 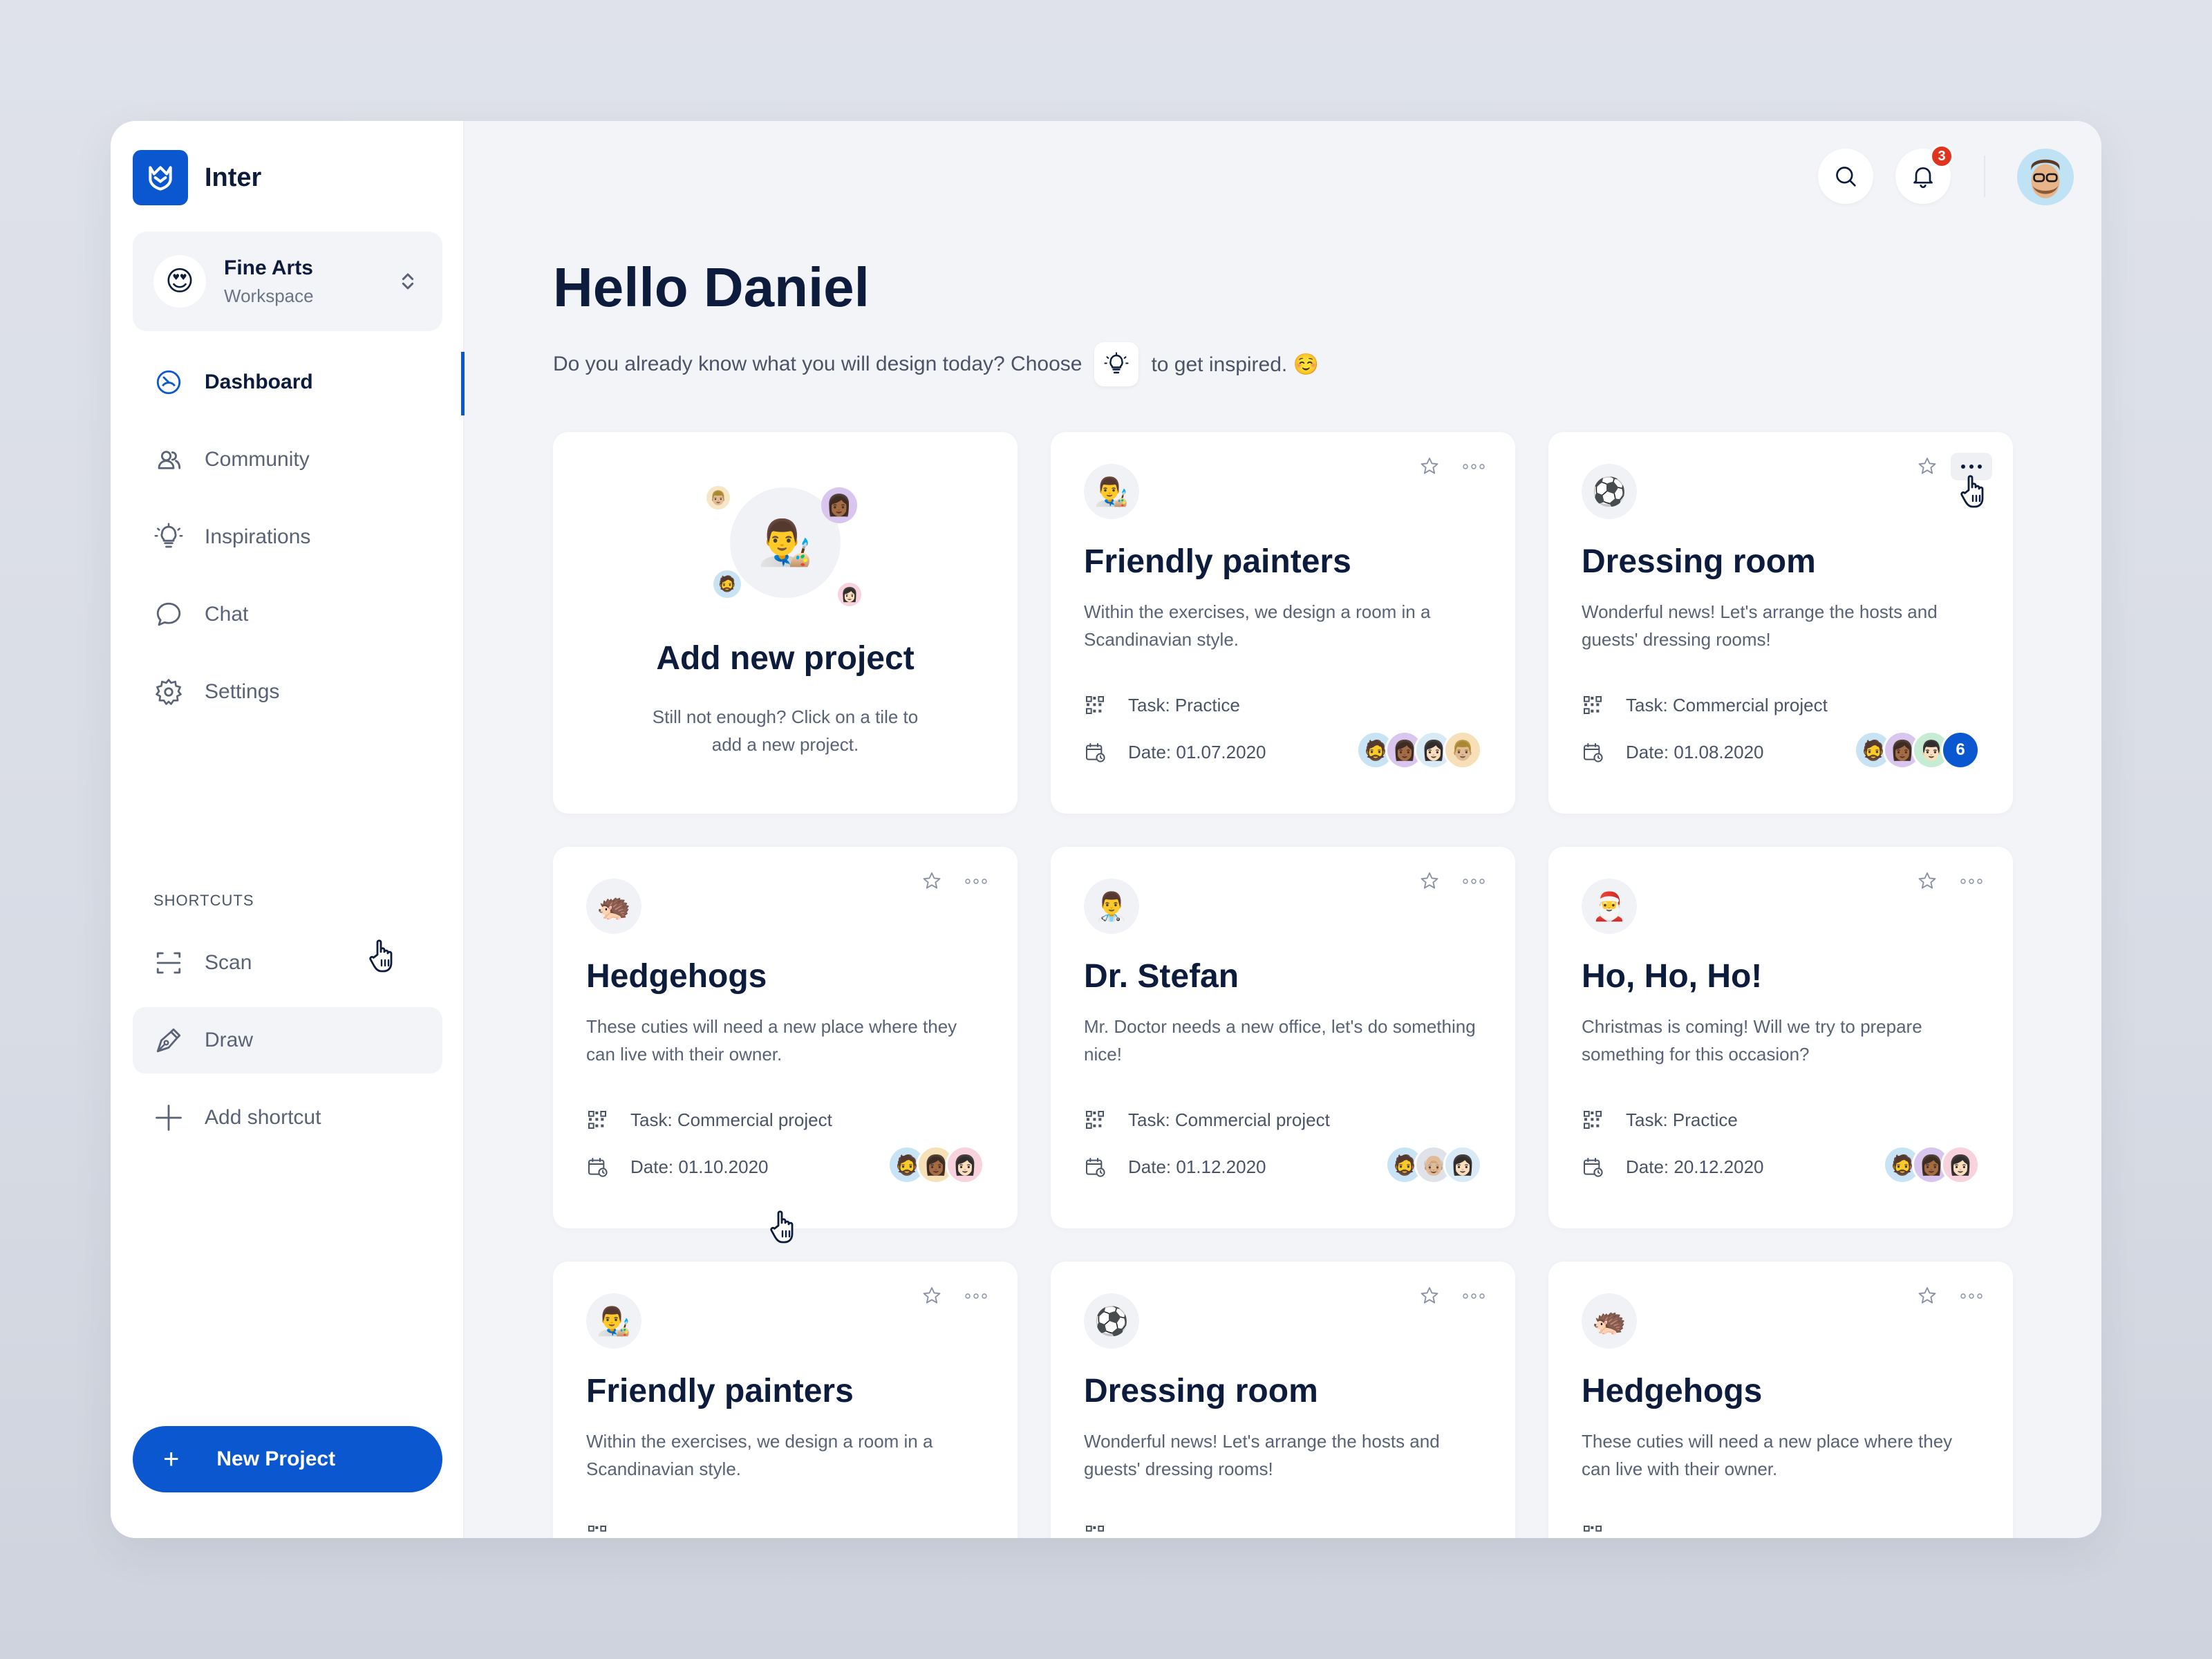 What do you see at coordinates (699, 1166) in the screenshot?
I see `date-label: Date: 01.10.2020` at bounding box center [699, 1166].